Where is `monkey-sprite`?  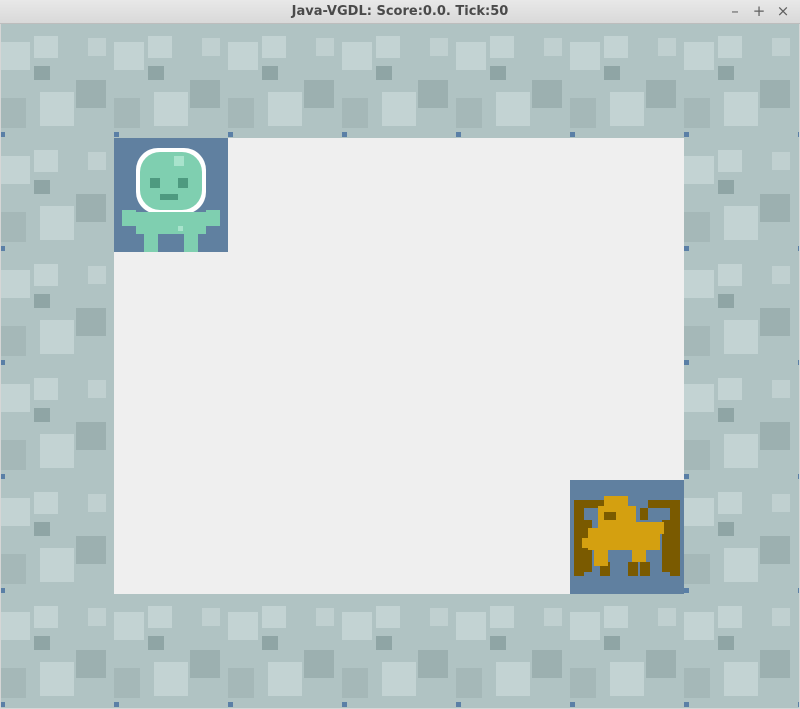 monkey-sprite is located at coordinates (627, 537).